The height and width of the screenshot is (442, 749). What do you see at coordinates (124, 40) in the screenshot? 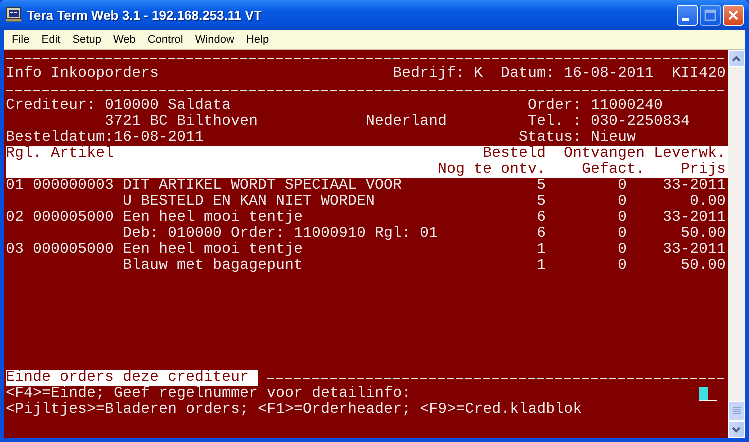
I see `menu-item: Web` at bounding box center [124, 40].